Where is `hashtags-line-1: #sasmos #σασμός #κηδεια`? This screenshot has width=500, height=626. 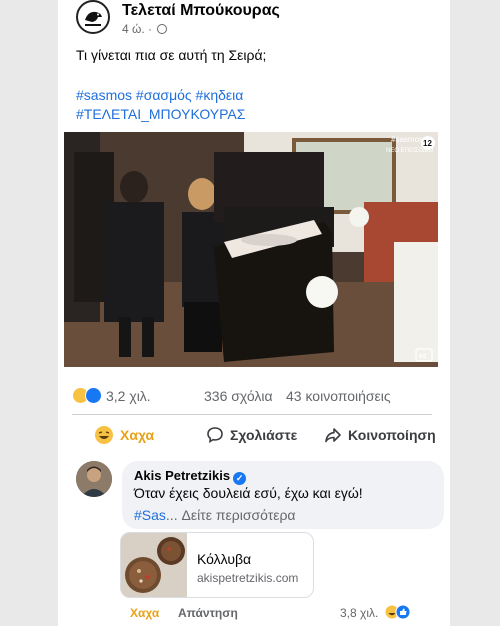 hashtags-line-1: #sasmos #σασμός #κηδεια is located at coordinates (160, 95).